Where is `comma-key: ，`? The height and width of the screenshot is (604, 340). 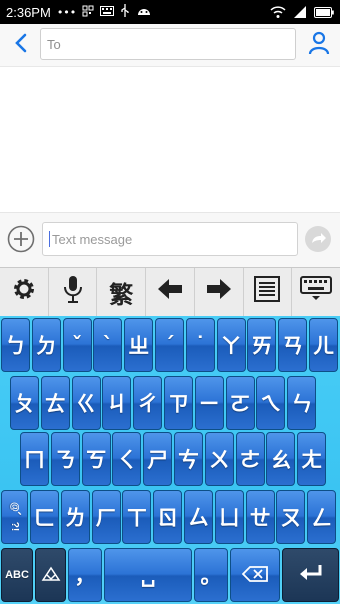
comma-key: ， is located at coordinates (85, 575).